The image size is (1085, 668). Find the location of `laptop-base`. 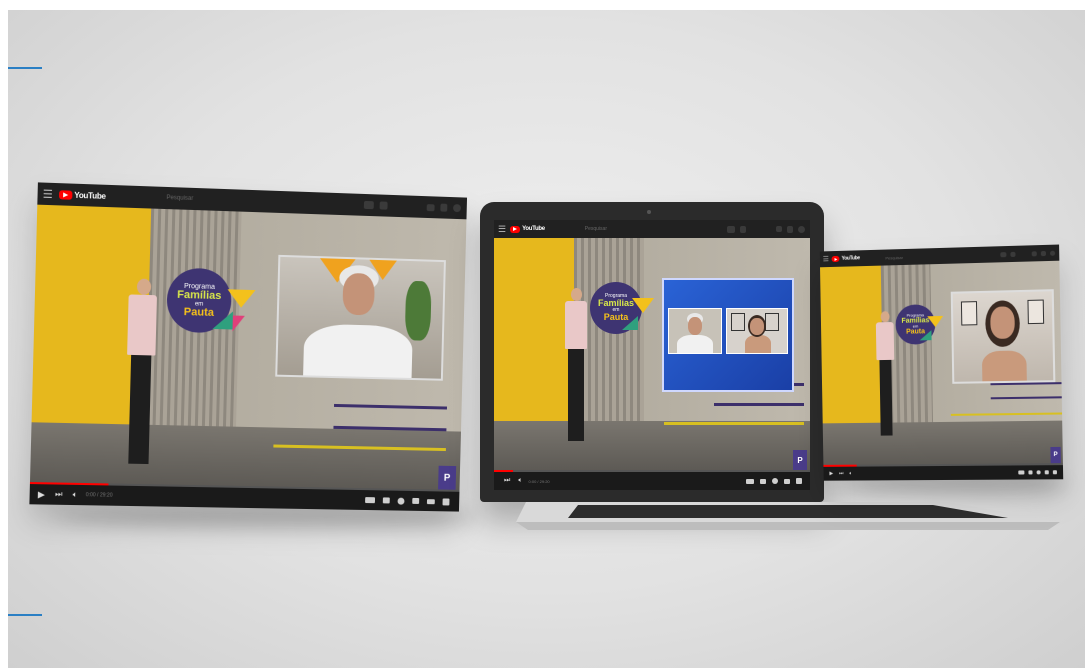

laptop-base is located at coordinates (785, 516).